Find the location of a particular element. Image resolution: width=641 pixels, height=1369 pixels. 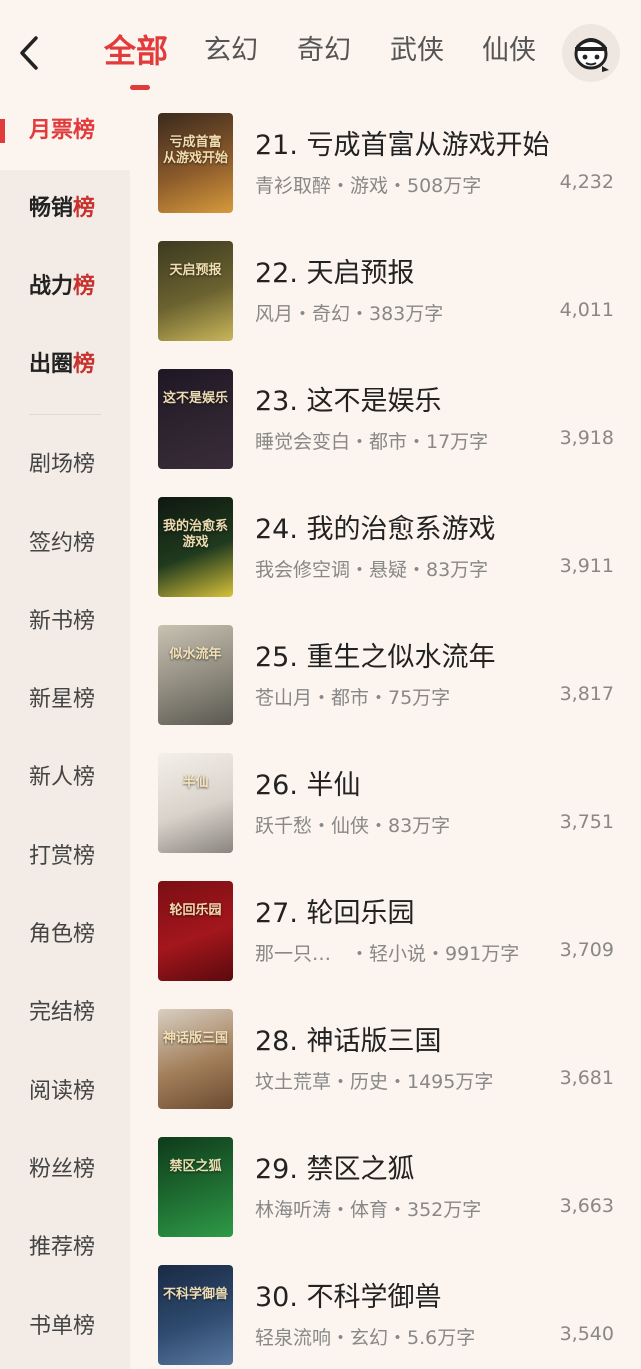

book-row: 神话版三国 28. 神话版三国坟土荒草・历史・1495万字 3,681 is located at coordinates (388, 1060).